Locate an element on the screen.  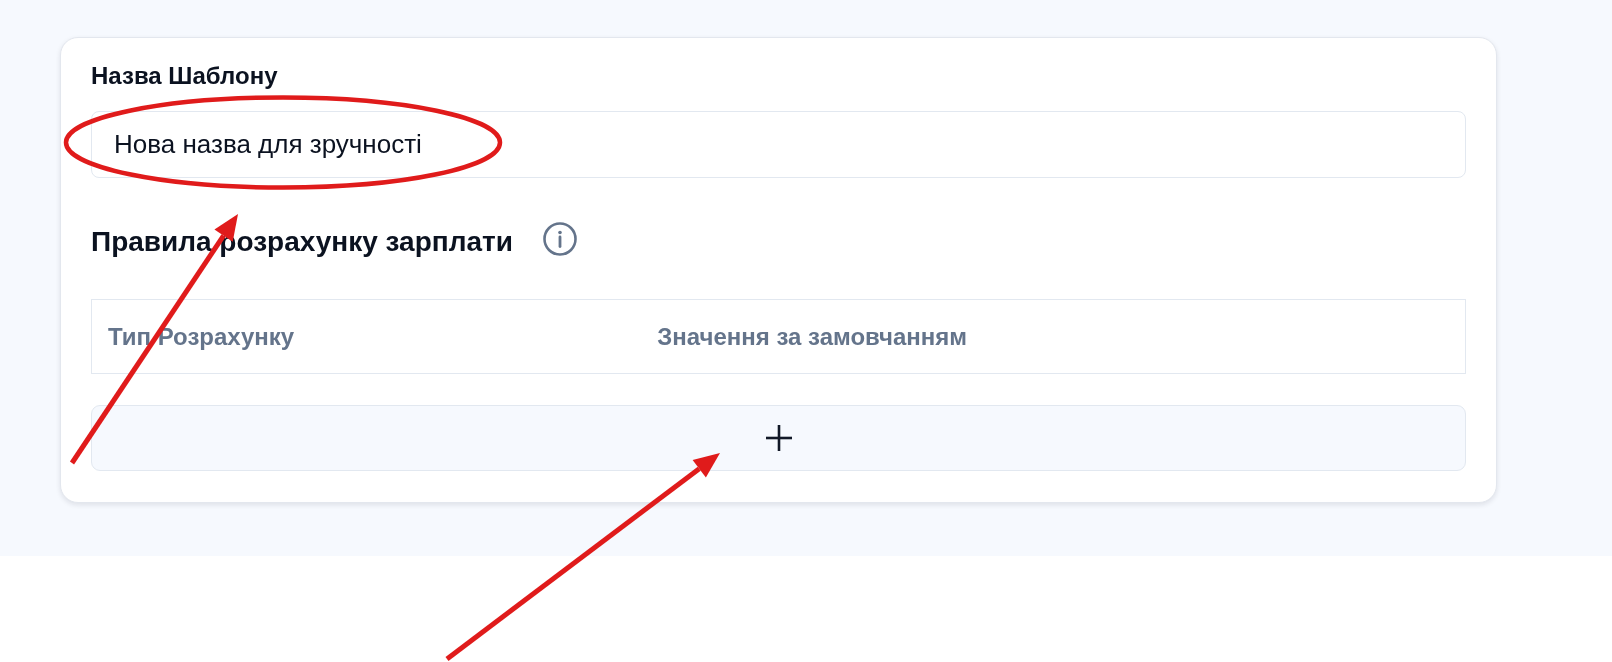
plus-icon is located at coordinates (778, 438).